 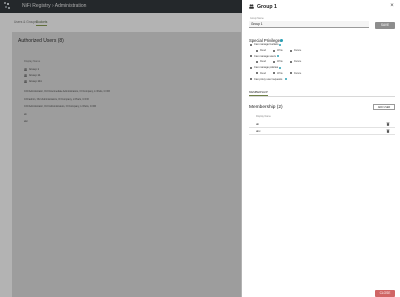 What do you see at coordinates (384, 107) in the screenshot?
I see `add-user-button: ADD USER` at bounding box center [384, 107].